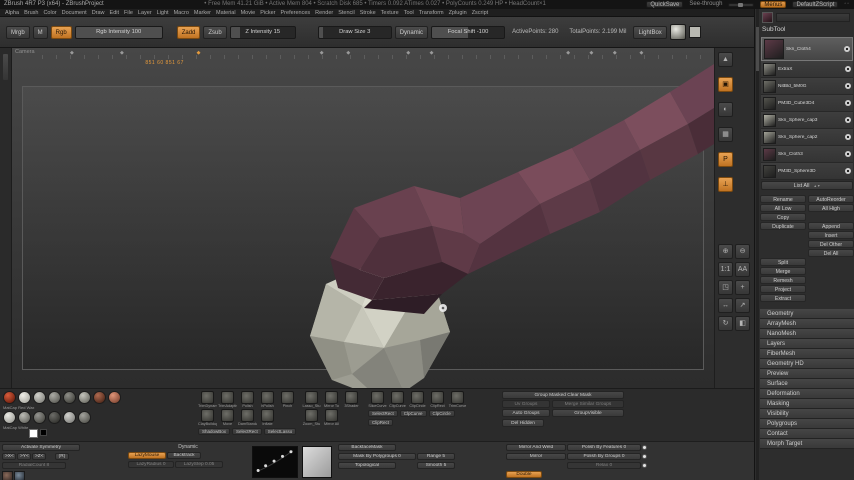 The width and height of the screenshot is (854, 480). What do you see at coordinates (62, 456) in the screenshot?
I see `symmetry-radial-button: (R)` at bounding box center [62, 456].